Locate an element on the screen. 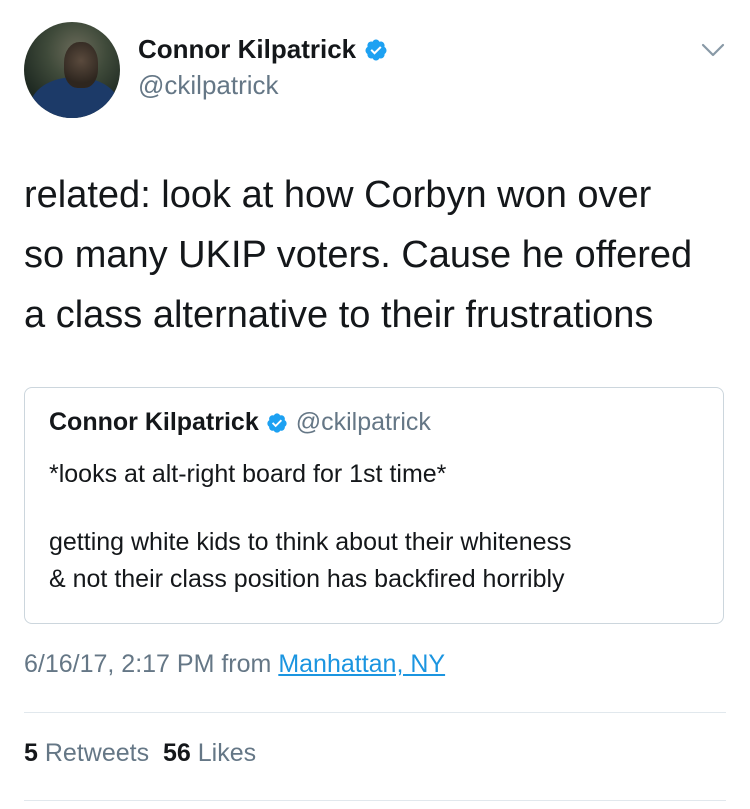  author-name-row: Connor Kilpatrick is located at coordinates (263, 49).